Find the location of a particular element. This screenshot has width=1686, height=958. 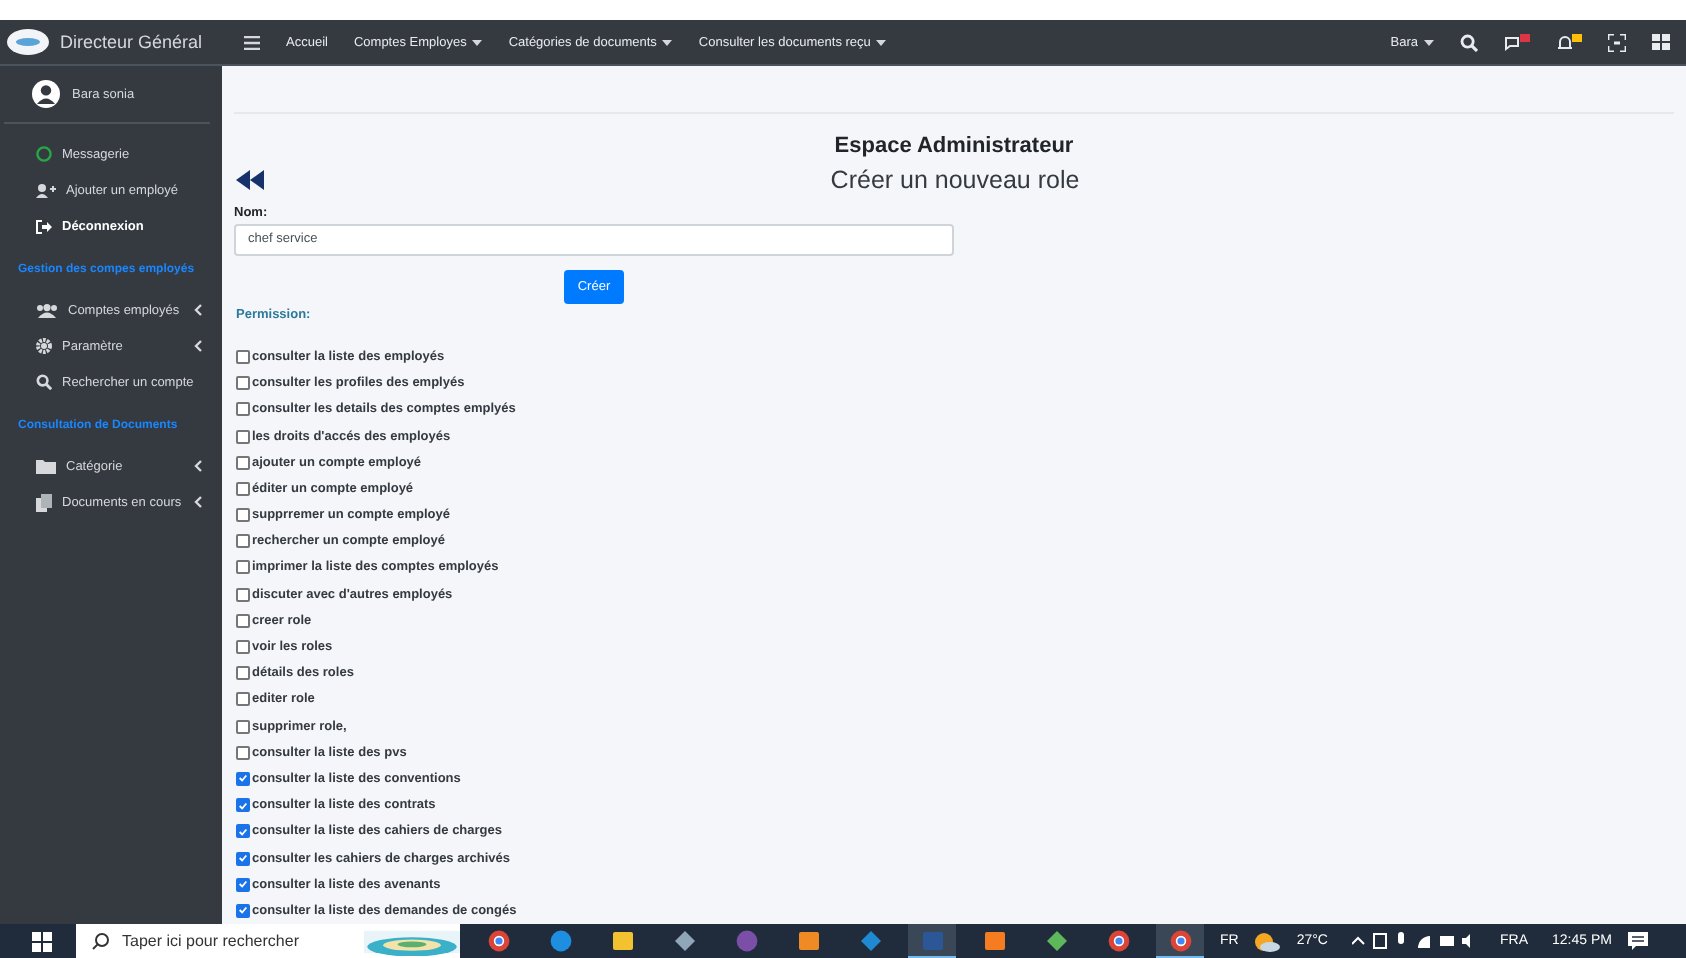

weather-icon is located at coordinates (1267, 941).